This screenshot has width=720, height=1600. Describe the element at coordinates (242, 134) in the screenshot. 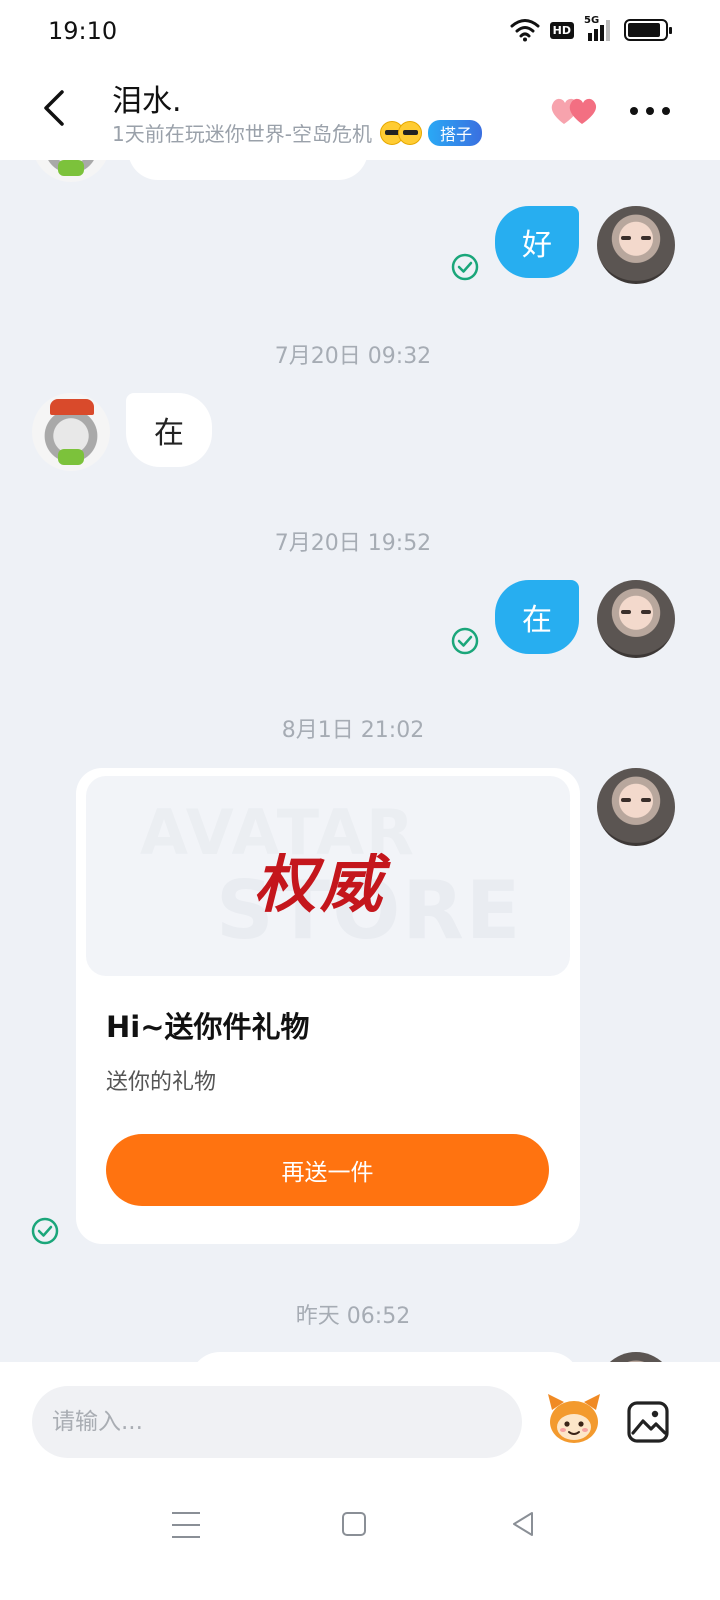

I see `contact-status: 1天前在玩迷你世界-空岛危机` at that location.